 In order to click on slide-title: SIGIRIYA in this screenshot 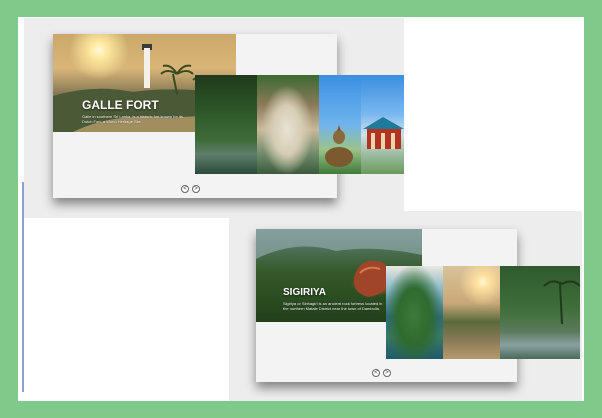, I will do `click(304, 292)`.